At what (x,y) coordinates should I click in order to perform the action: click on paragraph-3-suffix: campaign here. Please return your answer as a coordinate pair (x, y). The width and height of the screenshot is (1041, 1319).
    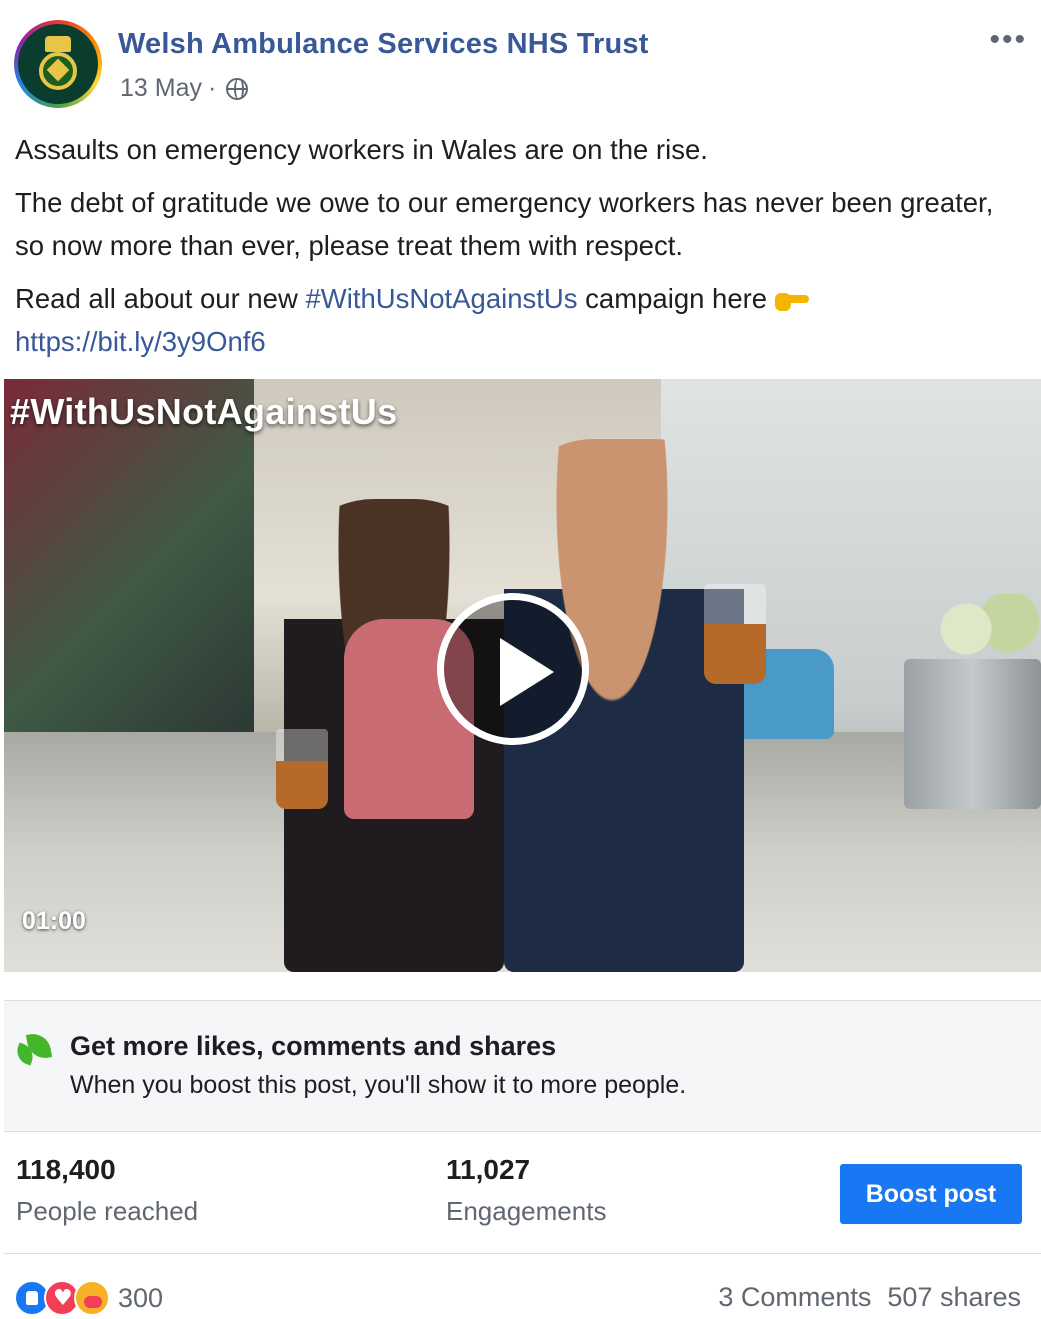
    Looking at the image, I should click on (676, 298).